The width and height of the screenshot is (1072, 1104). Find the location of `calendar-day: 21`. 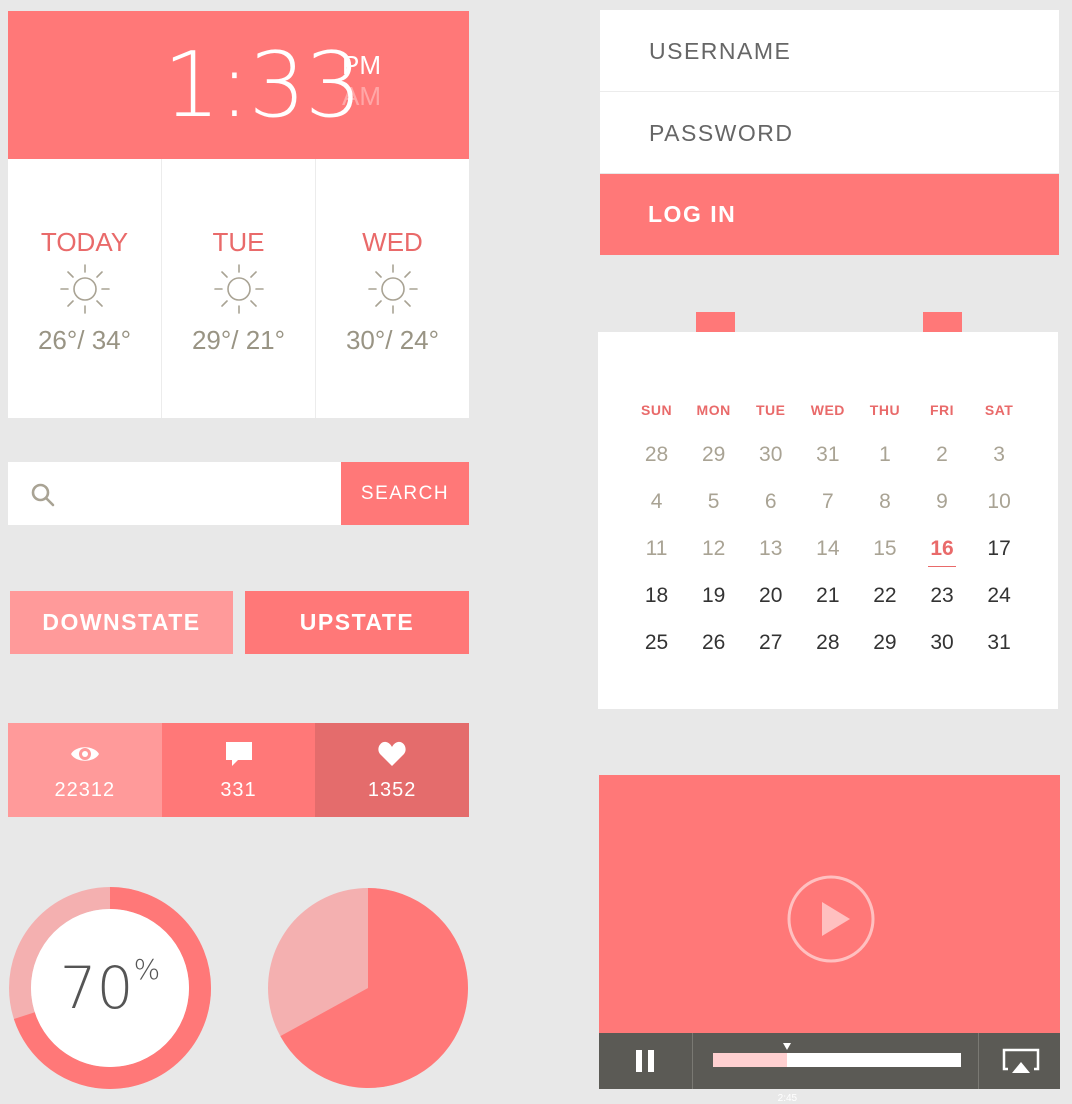

calendar-day: 21 is located at coordinates (827, 602).